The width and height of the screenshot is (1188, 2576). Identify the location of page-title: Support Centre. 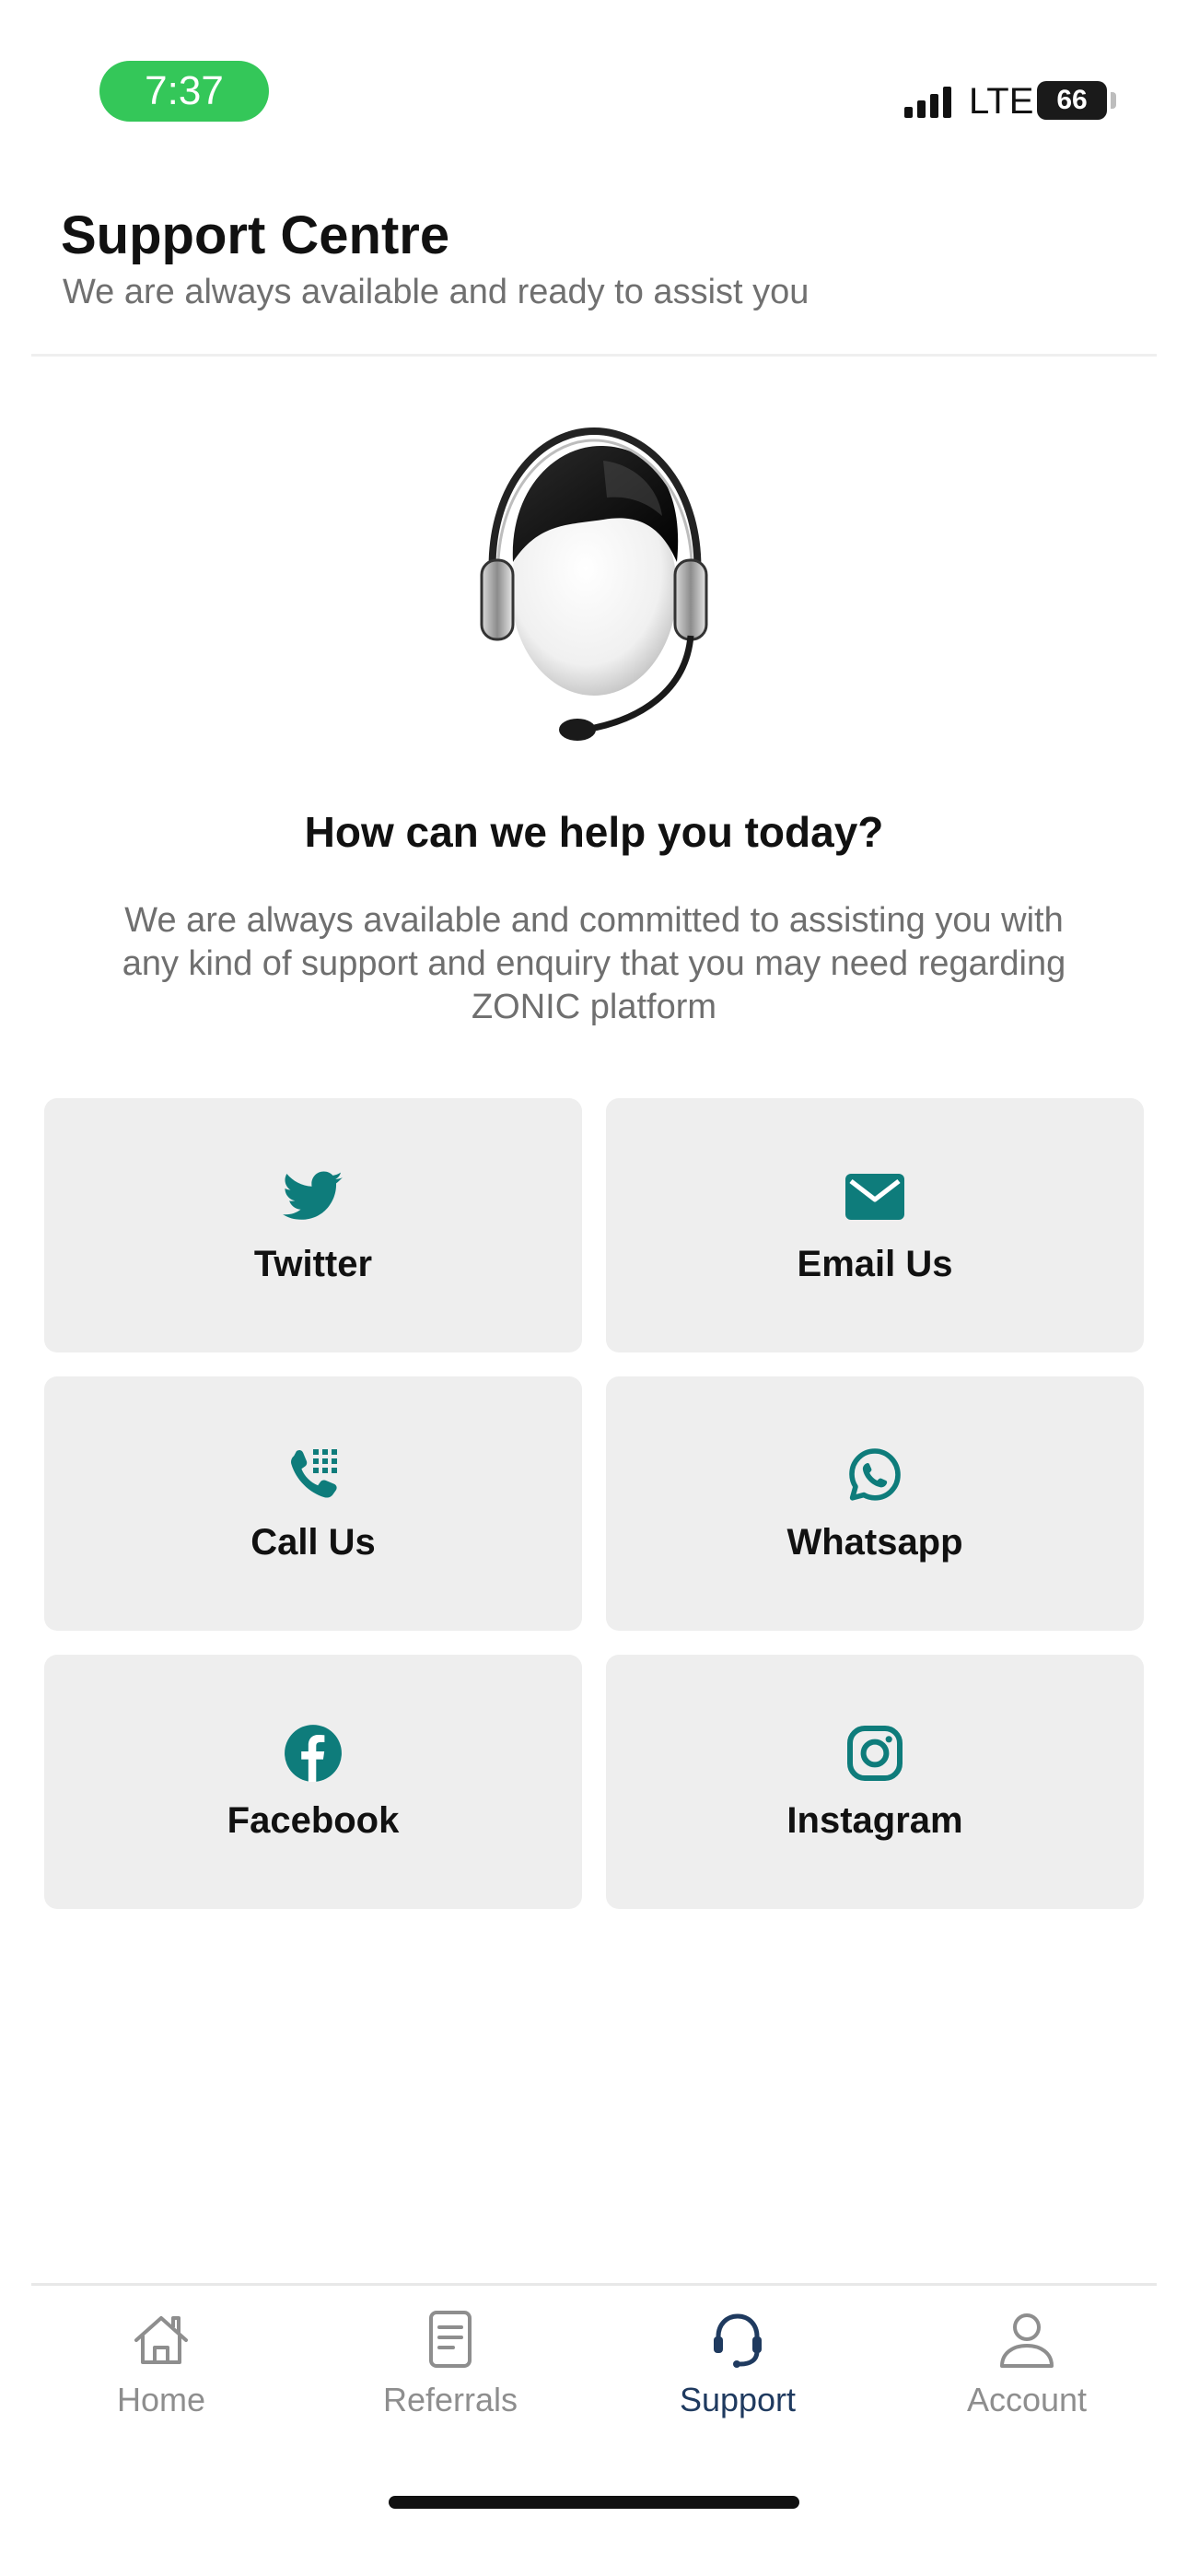
(256, 235).